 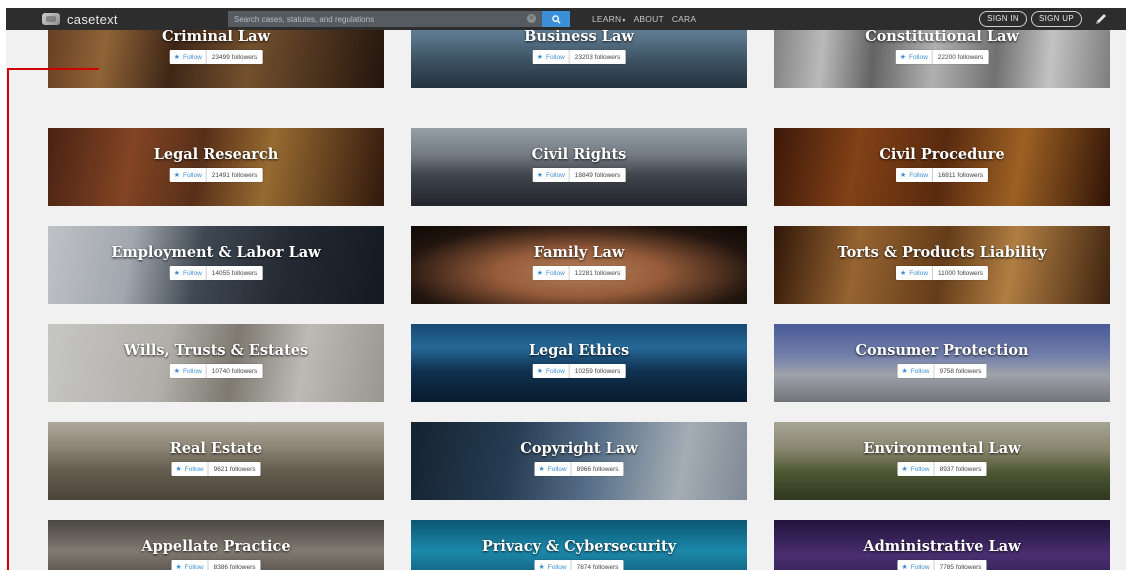 I want to click on follow-widget: ★ Follow 10259 followers, so click(x=579, y=371).